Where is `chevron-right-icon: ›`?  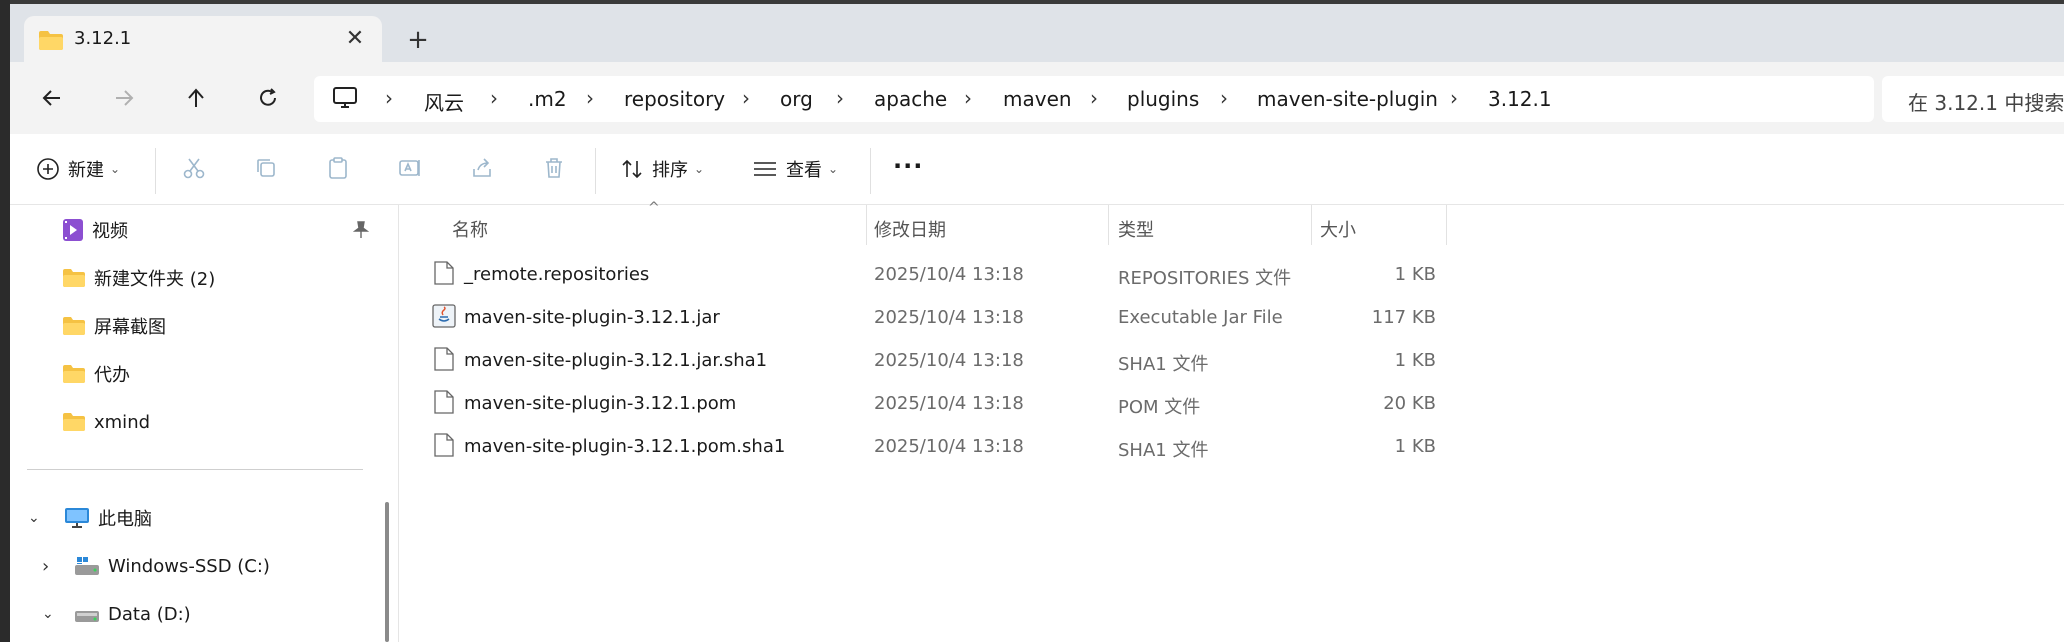 chevron-right-icon: › is located at coordinates (52, 566).